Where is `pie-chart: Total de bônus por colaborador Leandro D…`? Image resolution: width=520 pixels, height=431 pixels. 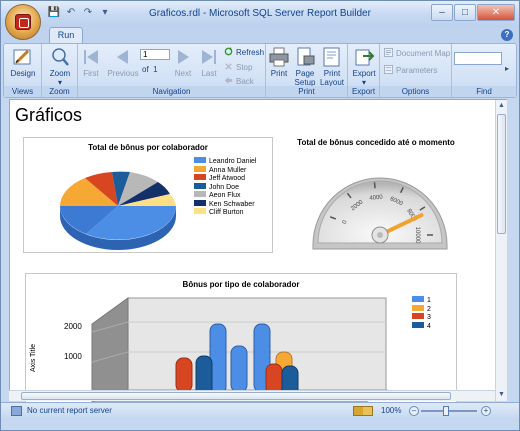
pie-chart: Total de bônus por colaborador Leandro D… is located at coordinates (148, 195).